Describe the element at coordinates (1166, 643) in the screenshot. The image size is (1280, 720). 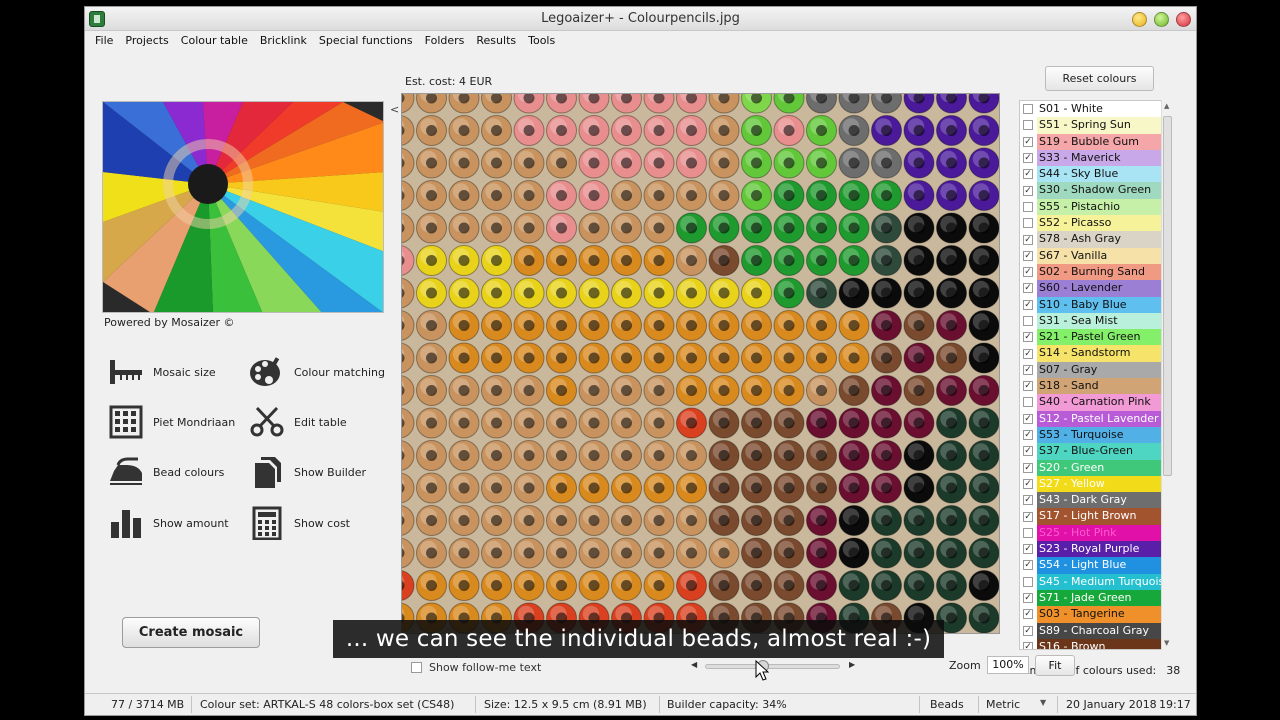
I see `scroll-down-arrow: ▼` at that location.